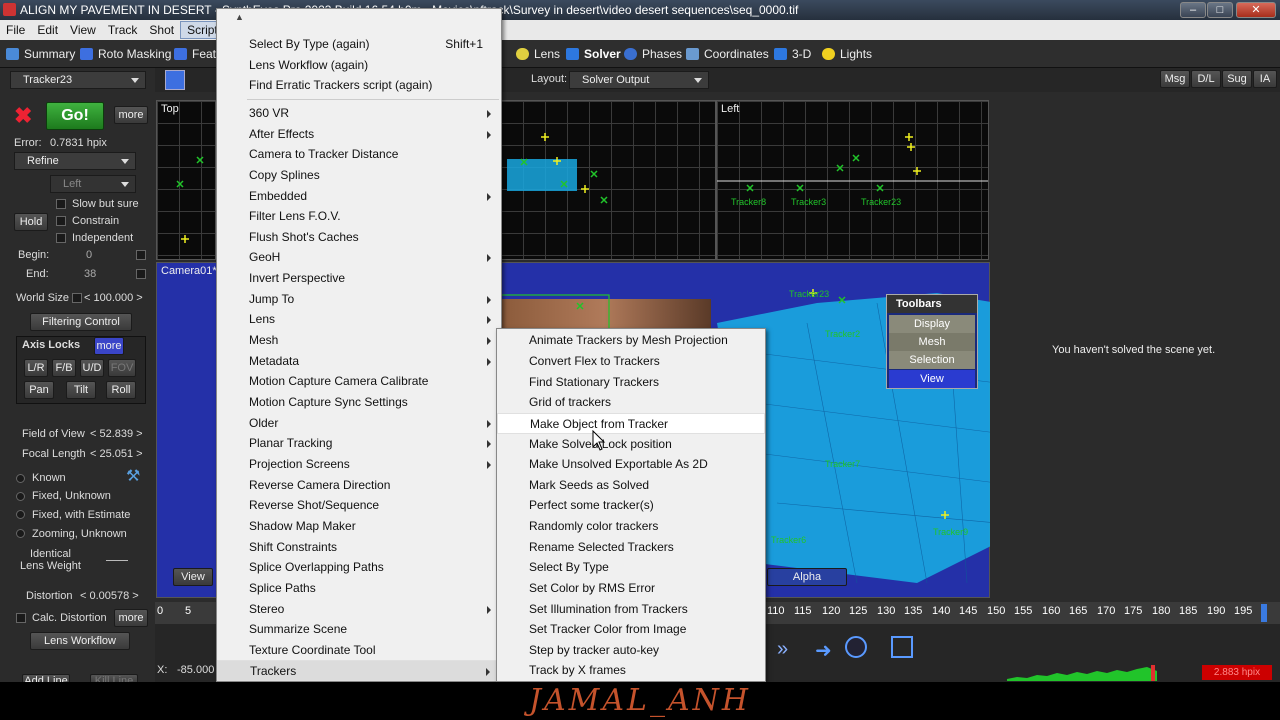 This screenshot has width=1280, height=720. I want to click on script-menu-item: Select By Type (again) Shift+1, so click(359, 44).